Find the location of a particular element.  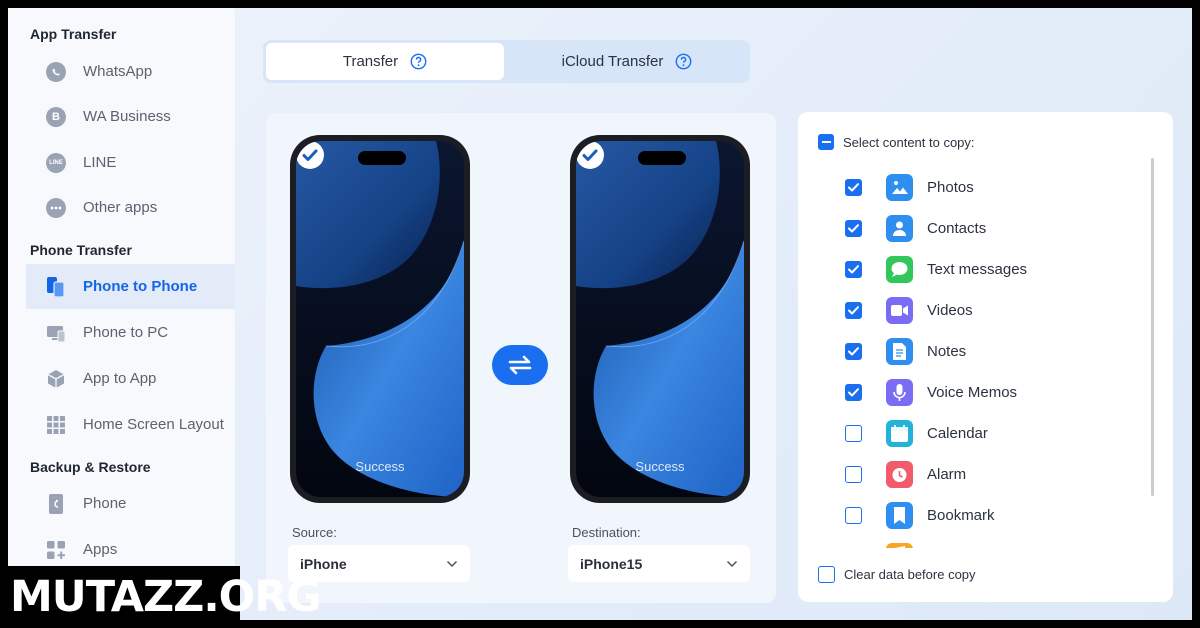

transfer-tabs: Transfer iCloud Transfer is located at coordinates (506, 61).